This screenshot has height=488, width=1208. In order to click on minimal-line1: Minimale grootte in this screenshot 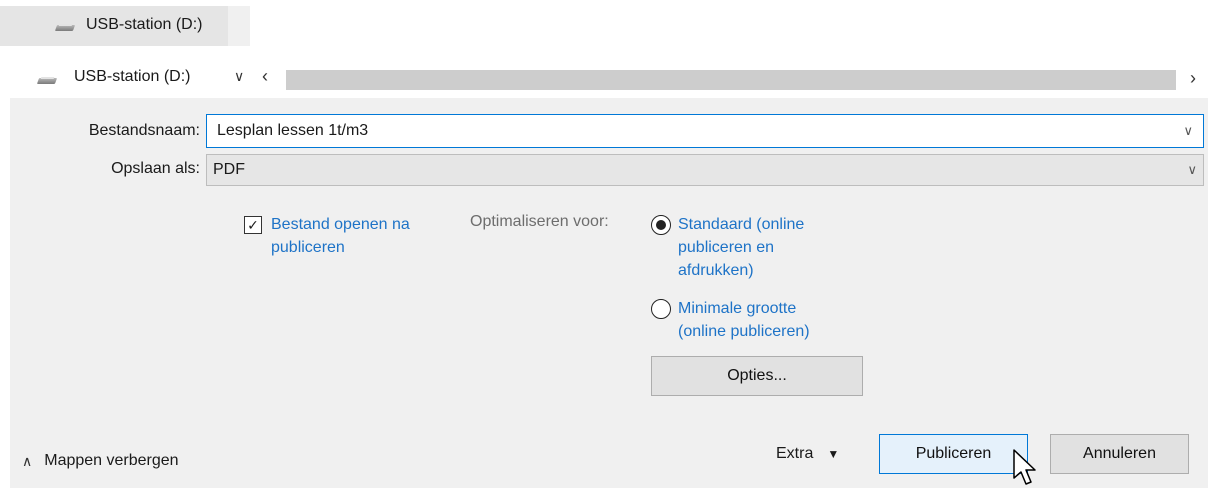, I will do `click(737, 308)`.